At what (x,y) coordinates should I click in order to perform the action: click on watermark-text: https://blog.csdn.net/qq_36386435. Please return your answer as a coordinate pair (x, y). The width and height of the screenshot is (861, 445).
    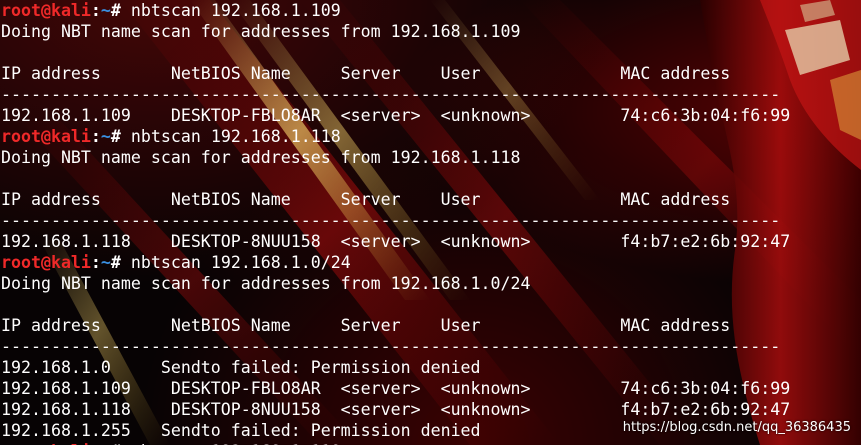
    Looking at the image, I should click on (736, 427).